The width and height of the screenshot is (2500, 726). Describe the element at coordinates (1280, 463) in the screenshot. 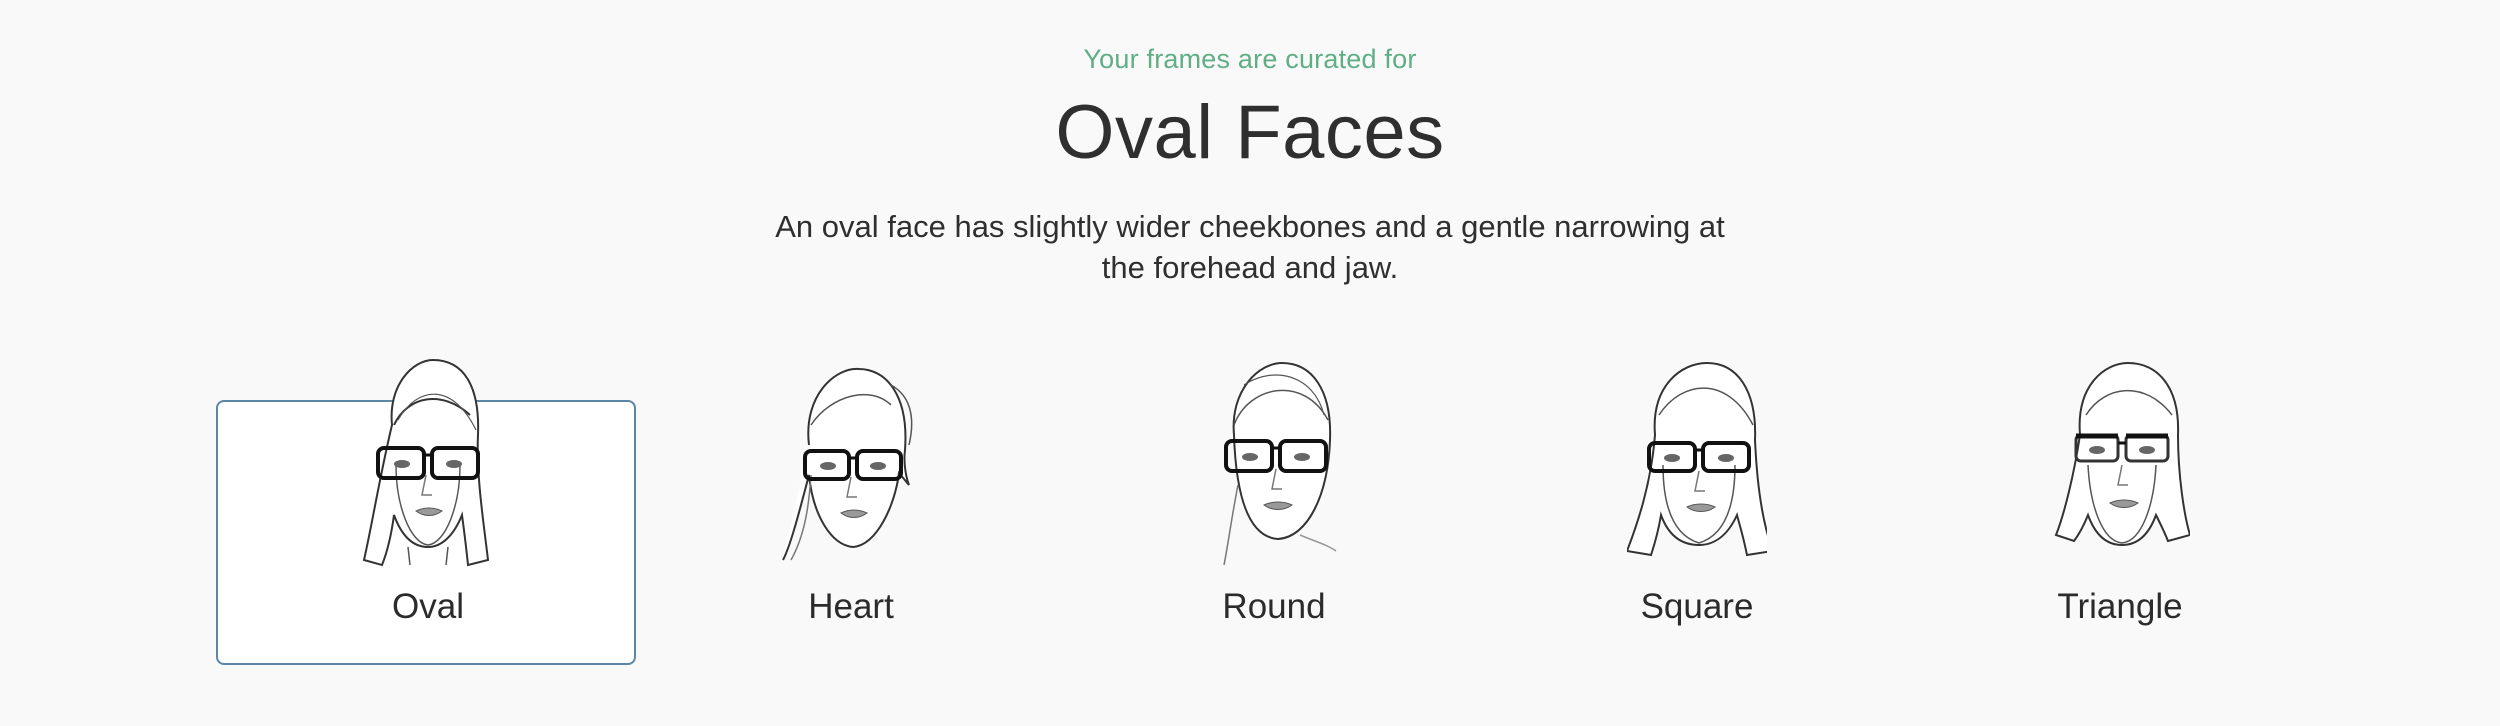

I see `round-face-illustration` at that location.